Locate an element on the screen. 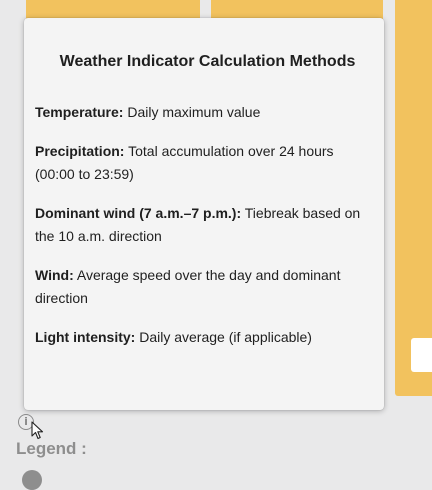 The image size is (432, 490). legend-marker is located at coordinates (32, 480).